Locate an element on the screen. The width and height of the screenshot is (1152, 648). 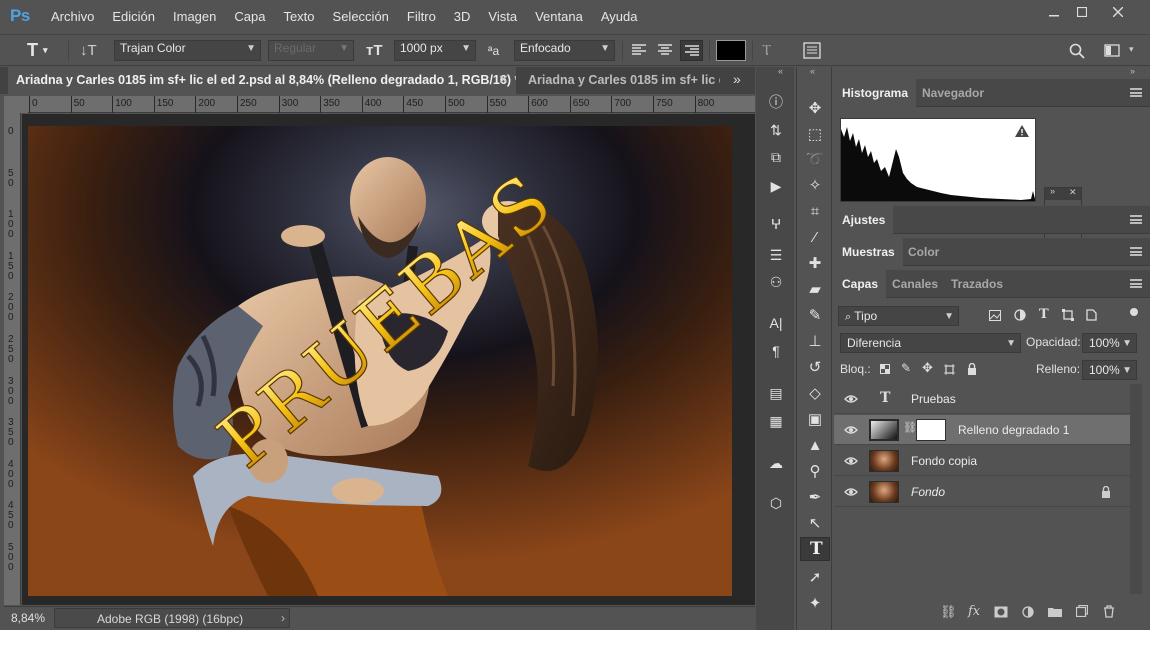
align-center-icon is located at coordinates (665, 50).